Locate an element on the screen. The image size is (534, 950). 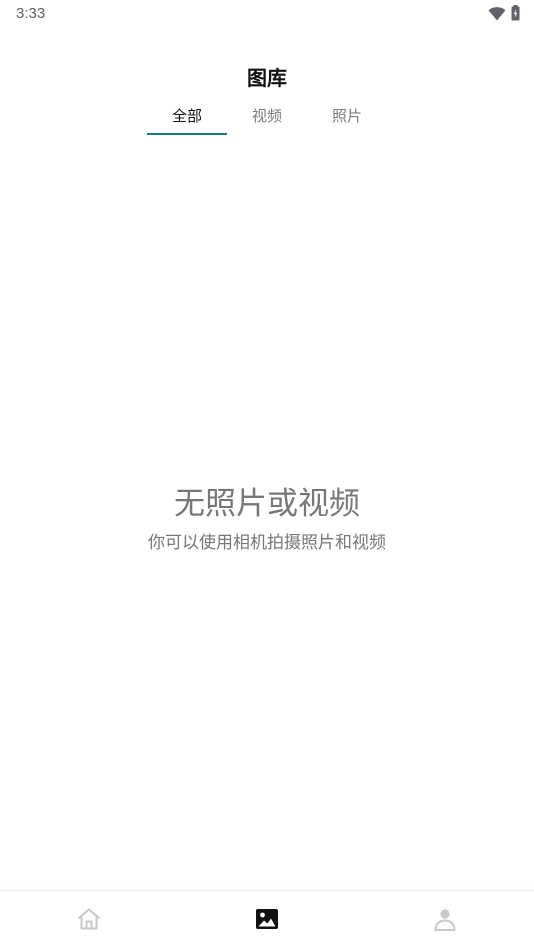
battery-icon is located at coordinates (515, 15).